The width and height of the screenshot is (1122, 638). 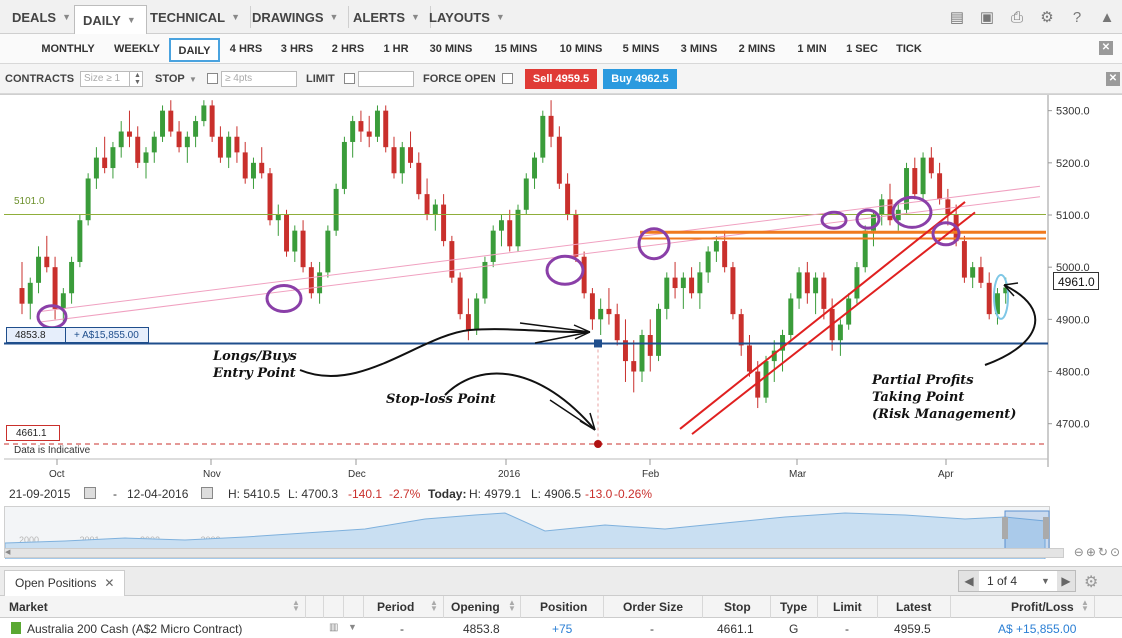 What do you see at coordinates (475, 607) in the screenshot?
I see `col-opening: Opening` at bounding box center [475, 607].